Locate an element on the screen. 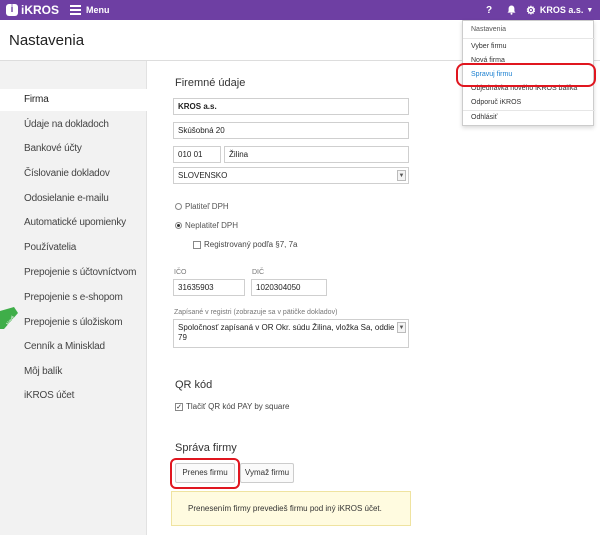 This screenshot has height=535, width=600. sidebar-item-ikros-ucet: iKROS účet is located at coordinates (73, 396).